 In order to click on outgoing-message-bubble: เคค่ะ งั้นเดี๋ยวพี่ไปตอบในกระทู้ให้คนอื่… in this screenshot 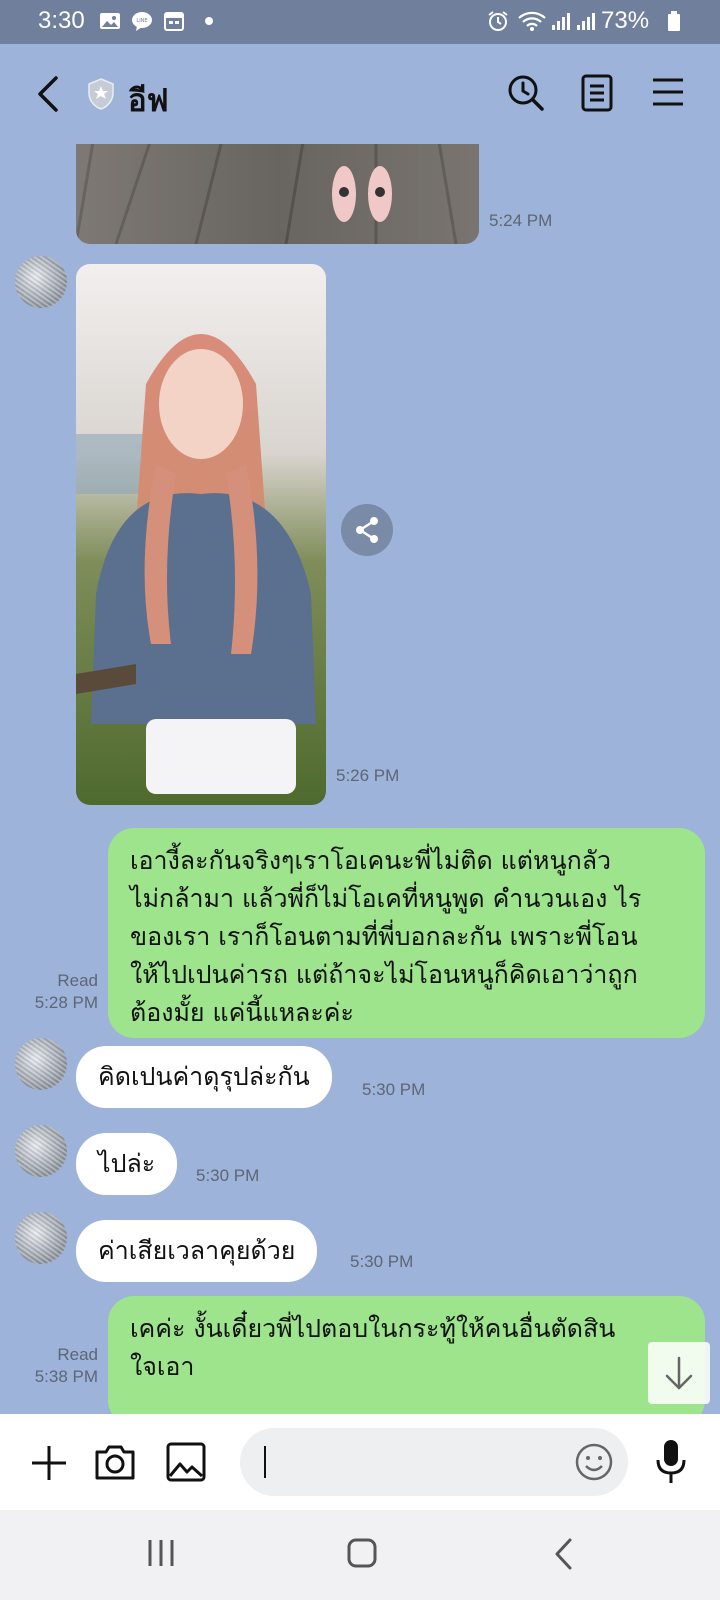, I will do `click(406, 1355)`.